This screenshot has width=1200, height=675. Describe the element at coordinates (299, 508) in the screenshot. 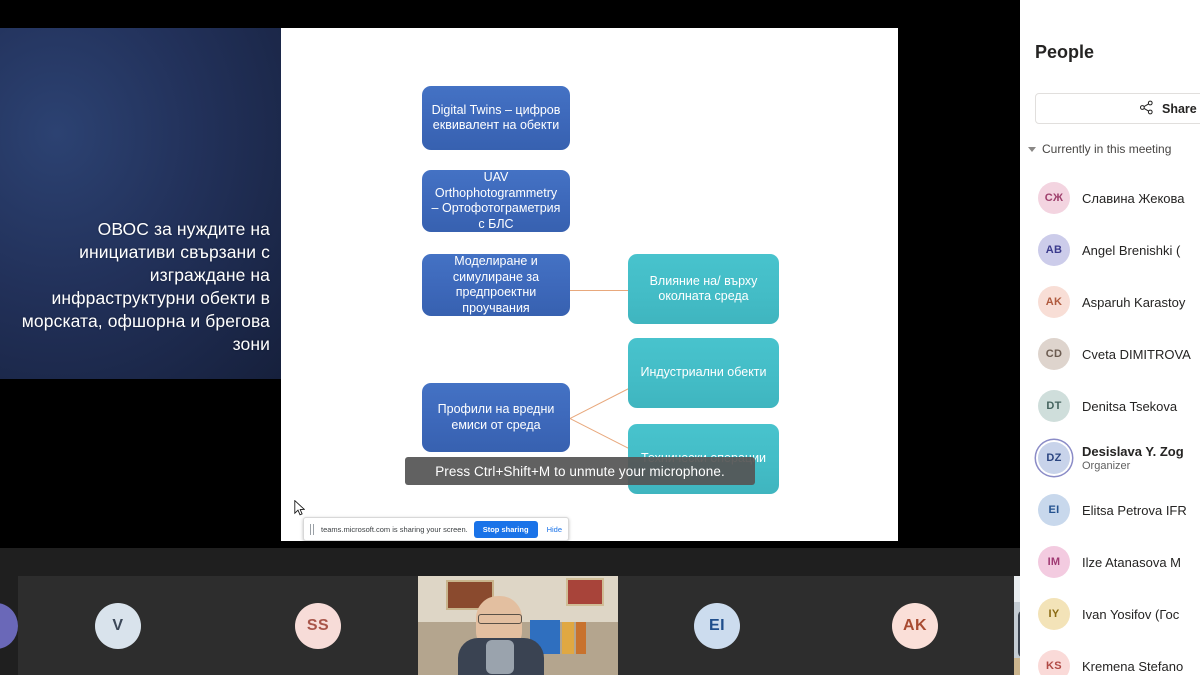

I see `mouse-cursor-icon` at that location.